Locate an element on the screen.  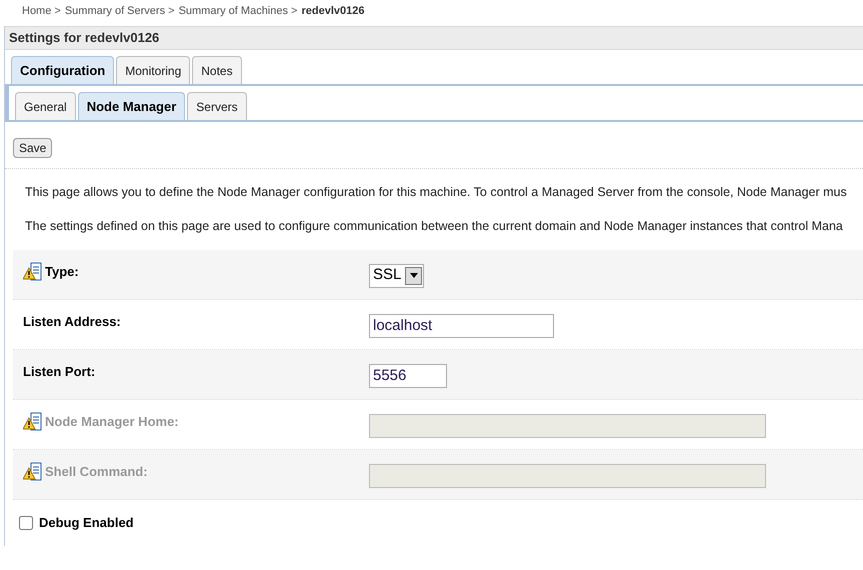
breadcrumb-link: Home > is located at coordinates (41, 11).